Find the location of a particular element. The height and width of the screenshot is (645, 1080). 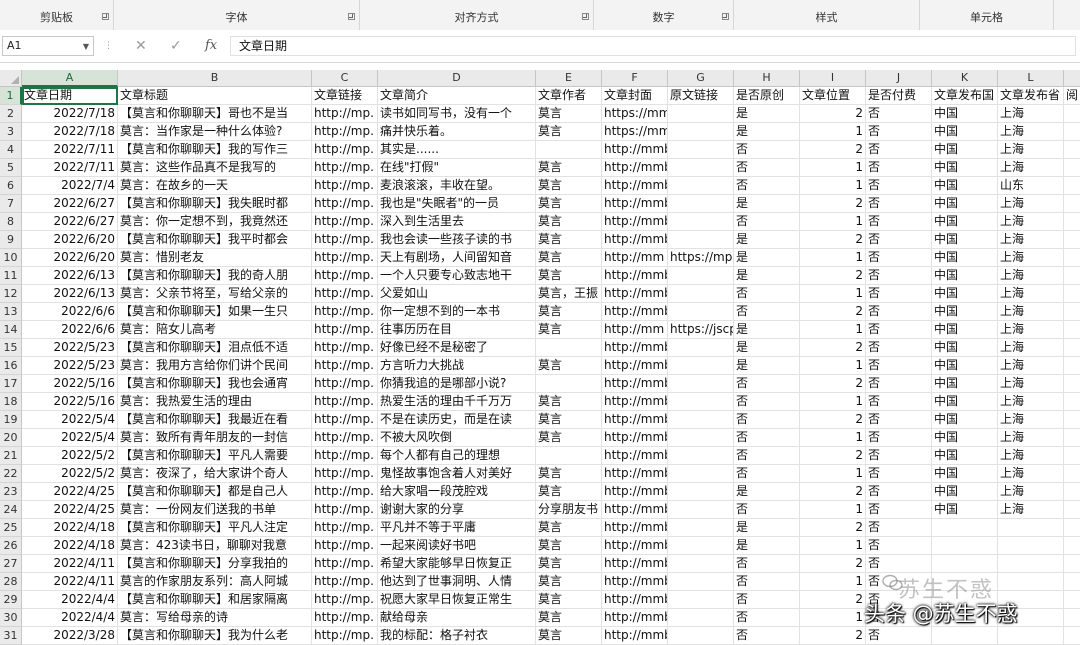

cell: 【莫言和你聊聊天】哥也不是当 is located at coordinates (215, 114).